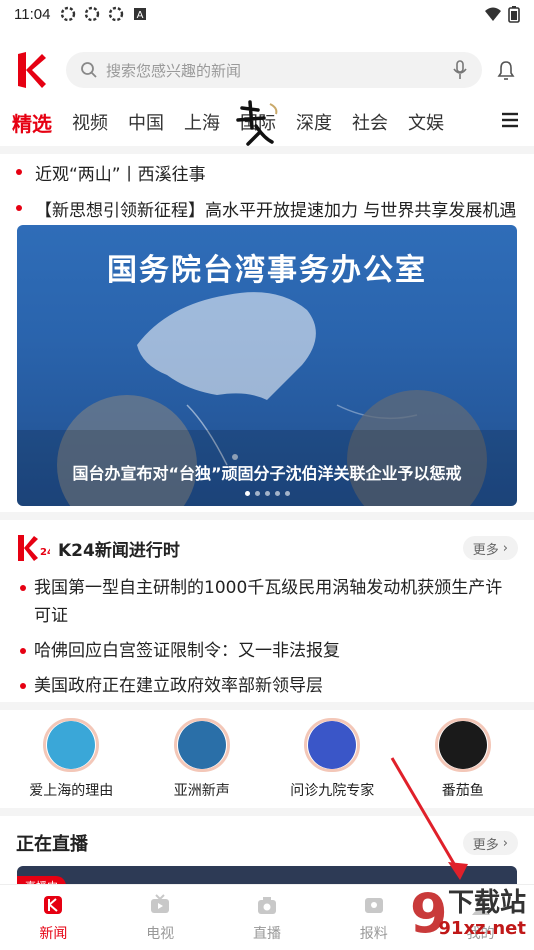 This screenshot has width=534, height=950. What do you see at coordinates (90, 122) in the screenshot?
I see `tab-video: 视频` at bounding box center [90, 122].